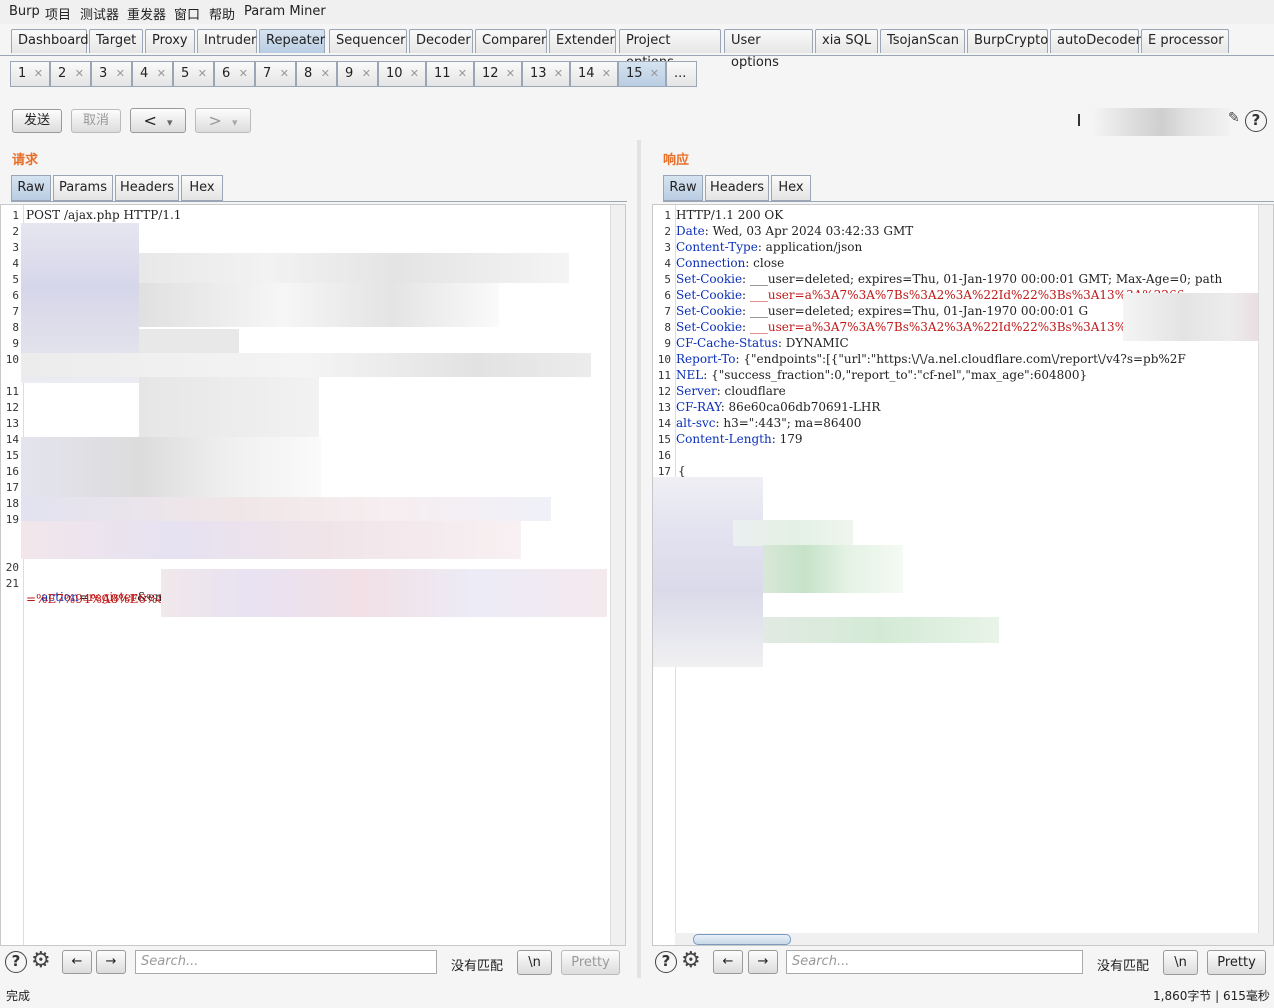 The height and width of the screenshot is (1008, 1274). What do you see at coordinates (582, 41) in the screenshot?
I see `tab-extender: Extender` at bounding box center [582, 41].